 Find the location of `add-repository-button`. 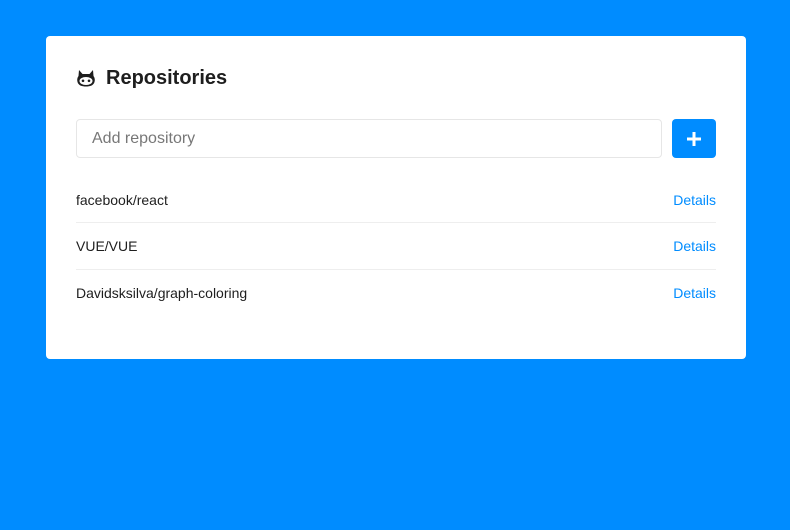

add-repository-button is located at coordinates (694, 138).